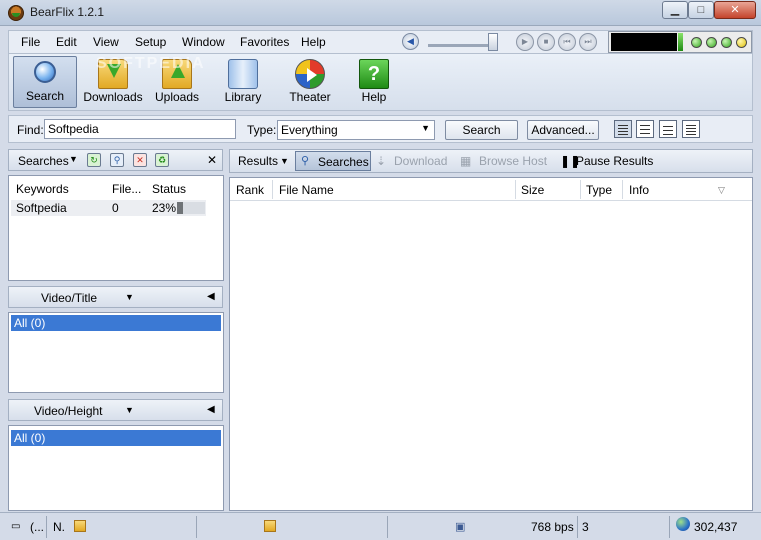 This screenshot has height=540, width=761. Describe the element at coordinates (309, 130) in the screenshot. I see `type-select-value: Everything` at that location.